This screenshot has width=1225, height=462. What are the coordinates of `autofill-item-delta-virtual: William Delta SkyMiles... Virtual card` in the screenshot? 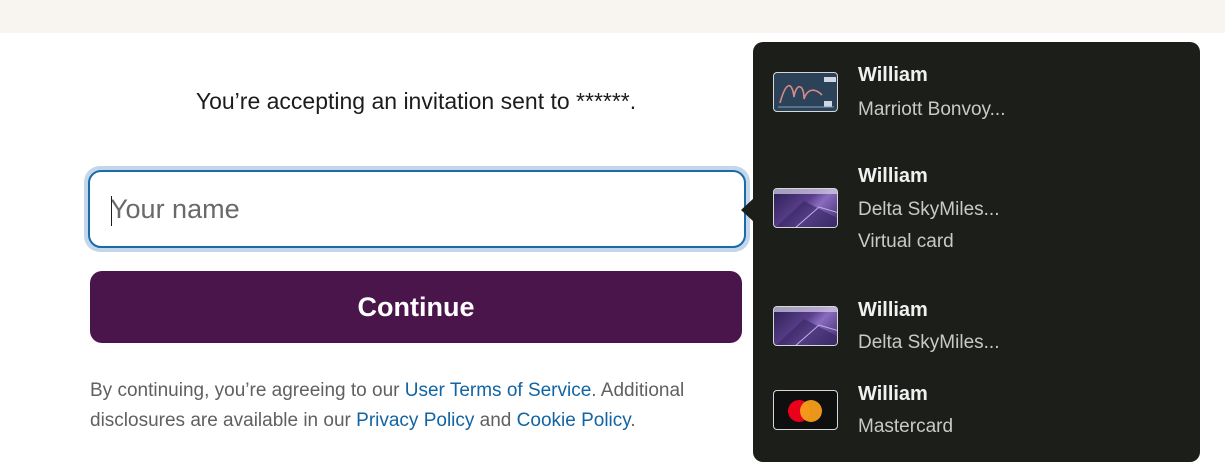 It's located at (976, 224).